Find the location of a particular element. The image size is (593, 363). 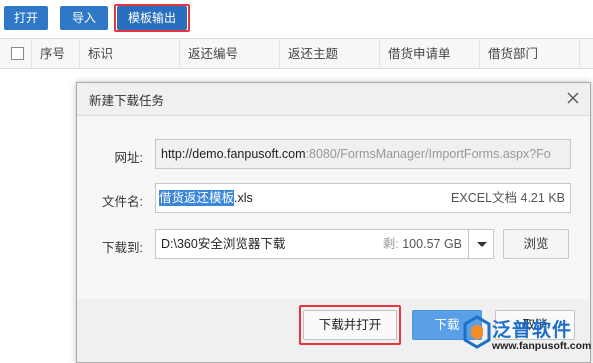

table-header: 序号 标识 返还编号 返还主题 借货申请单 借货部门 is located at coordinates (296, 53).